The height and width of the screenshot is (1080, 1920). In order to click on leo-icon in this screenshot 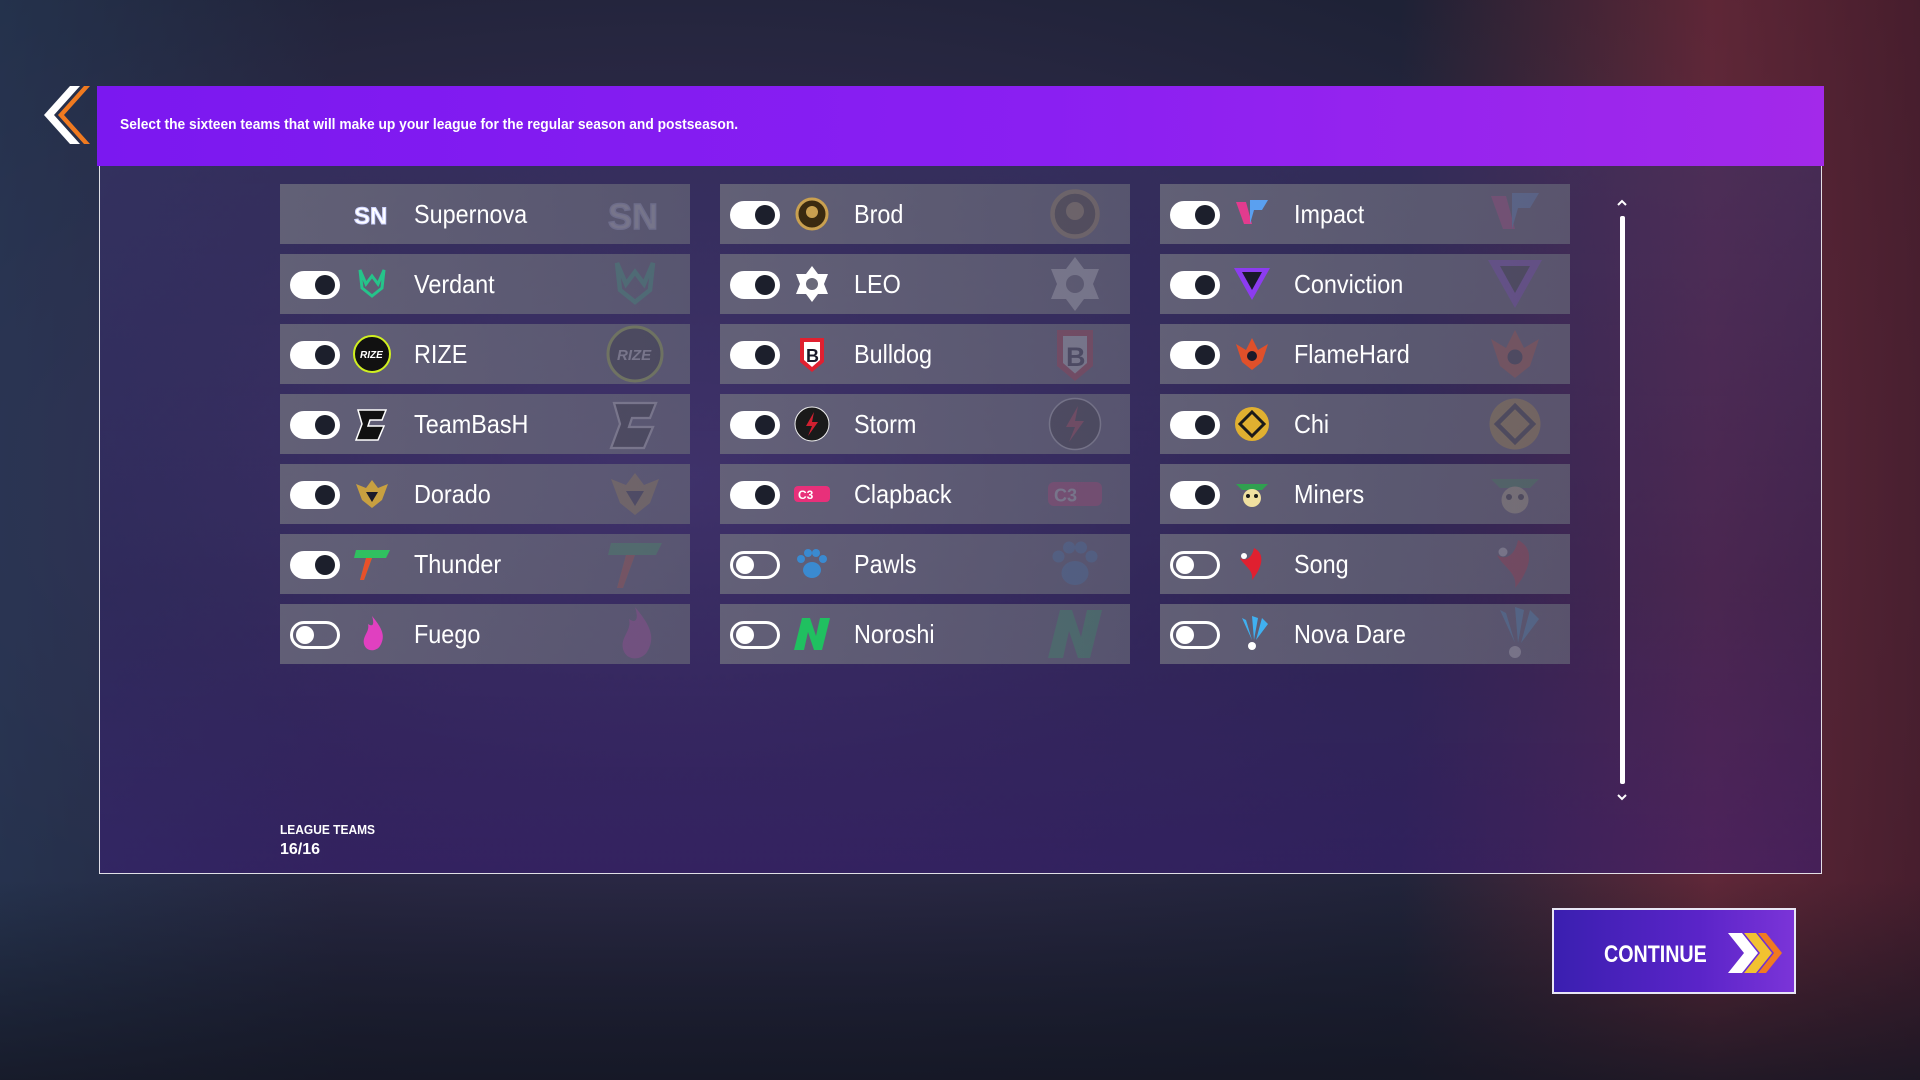, I will do `click(812, 284)`.